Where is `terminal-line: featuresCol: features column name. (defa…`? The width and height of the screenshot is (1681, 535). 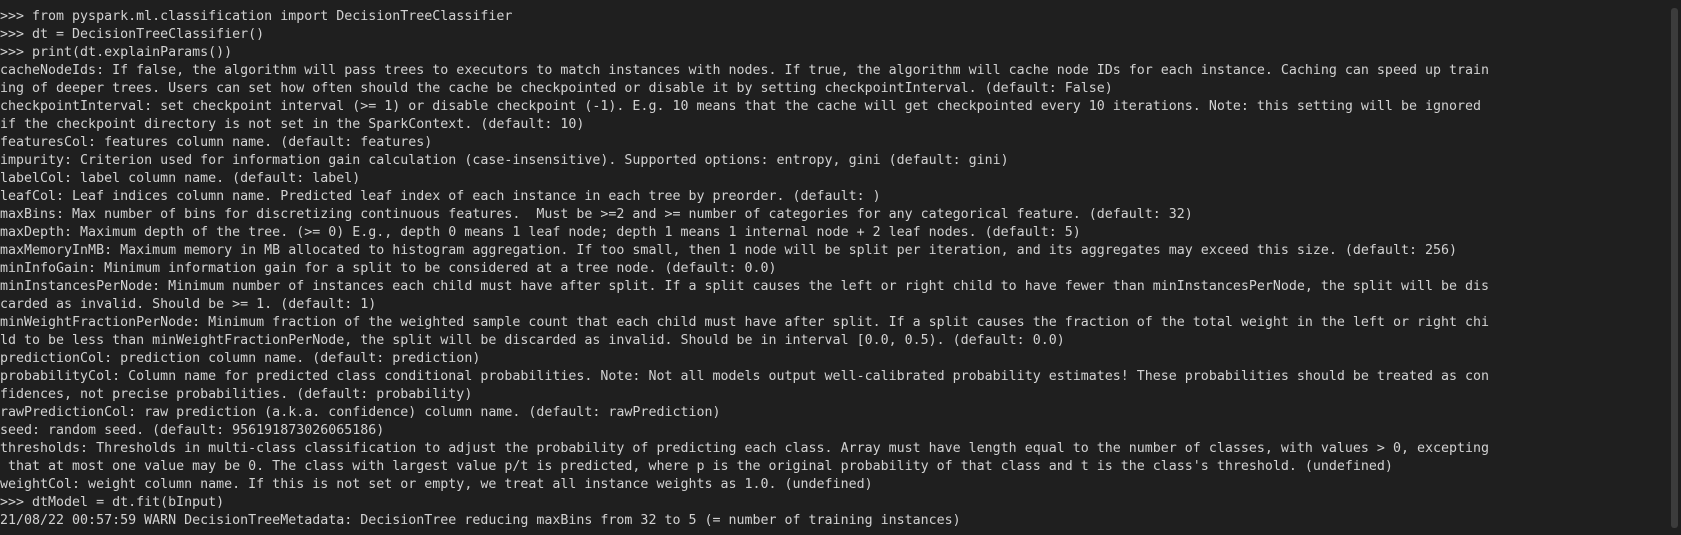
terminal-line: featuresCol: features column name. (defa… is located at coordinates (216, 142).